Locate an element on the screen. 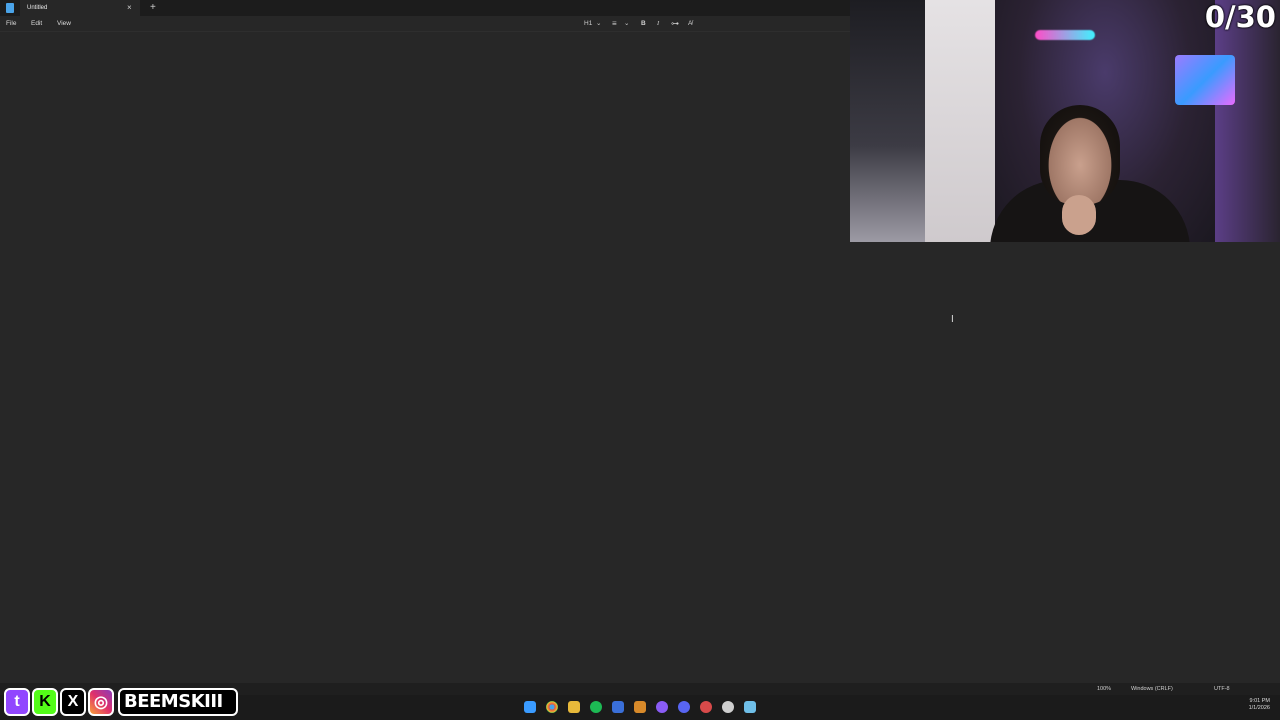 The width and height of the screenshot is (1280, 720). menu-view: View is located at coordinates (64, 24).